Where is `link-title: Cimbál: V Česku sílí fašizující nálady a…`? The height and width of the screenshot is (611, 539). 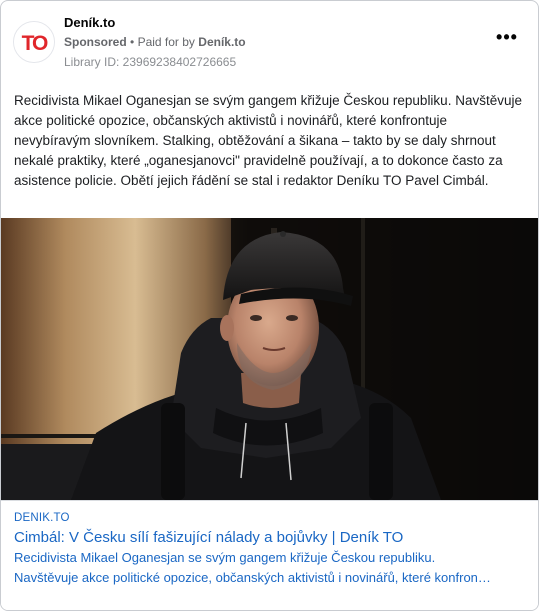
link-title: Cimbál: V Česku sílí fašizující nálady a… is located at coordinates (208, 537).